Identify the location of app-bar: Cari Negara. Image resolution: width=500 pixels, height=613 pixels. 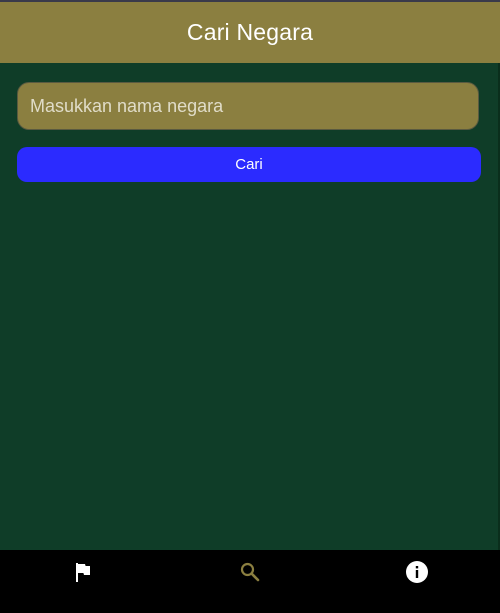
(250, 32).